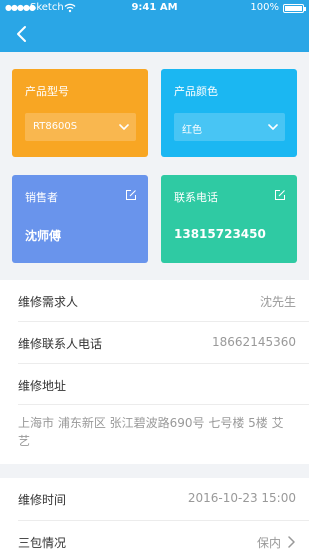 The width and height of the screenshot is (320, 550). What do you see at coordinates (241, 498) in the screenshot?
I see `repair-time-value: 2016-10-23 15:00` at bounding box center [241, 498].